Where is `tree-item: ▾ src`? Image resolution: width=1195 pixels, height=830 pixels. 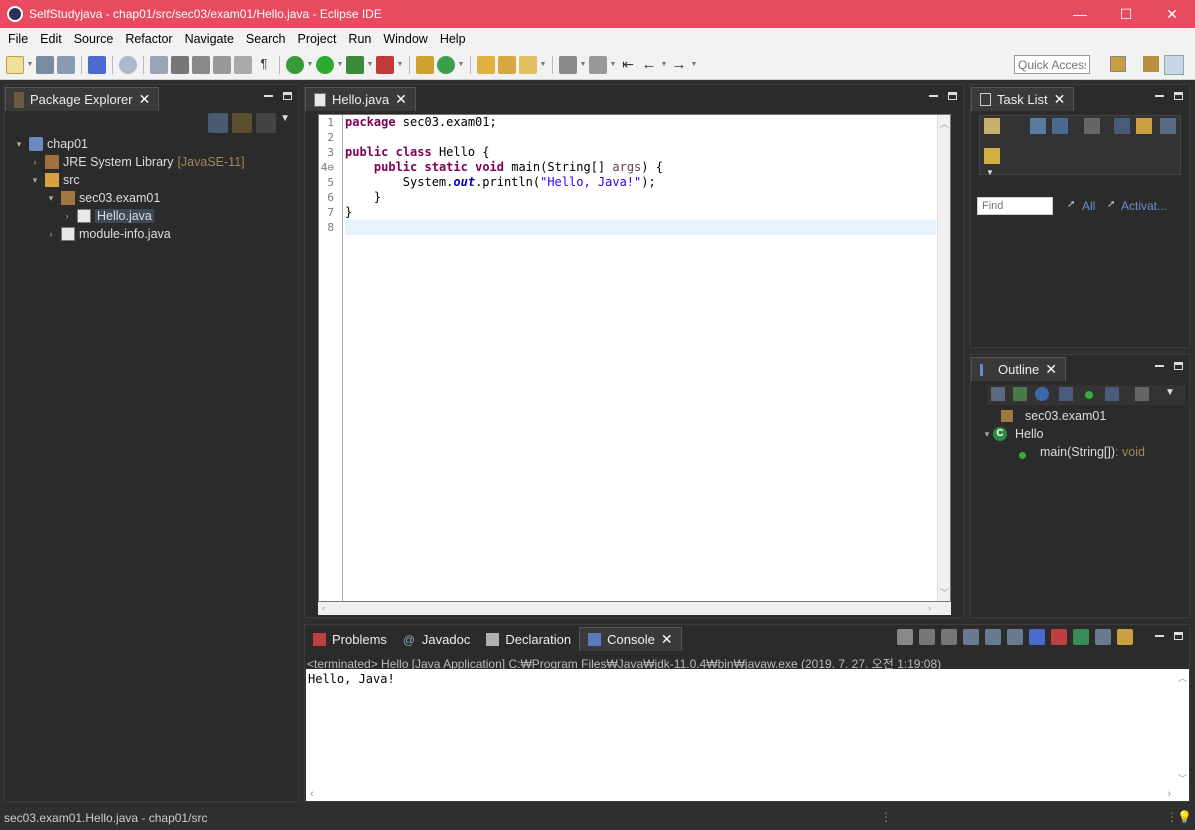
tree-item: ▾ src is located at coordinates (151, 180).